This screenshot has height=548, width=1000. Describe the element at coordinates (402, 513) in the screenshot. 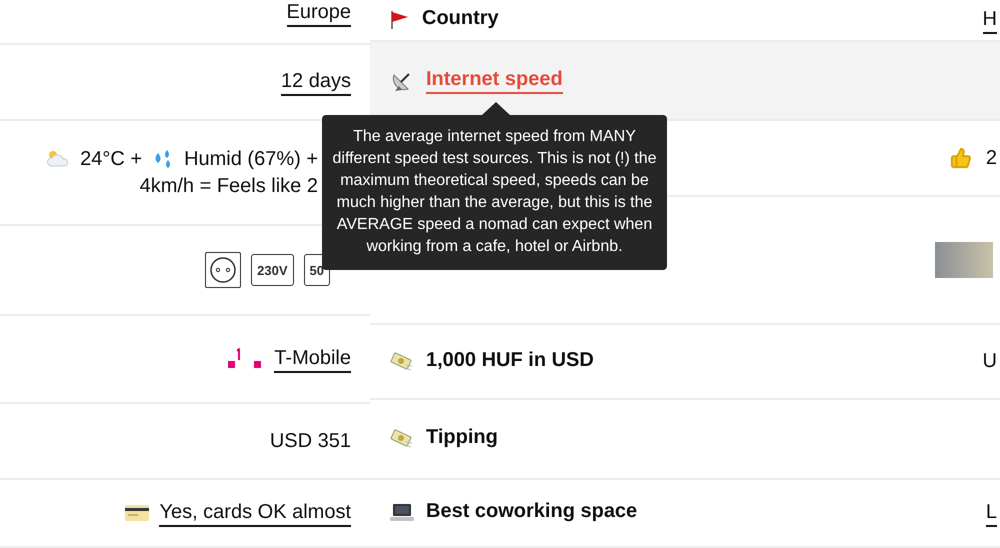

I see `laptop-icon` at that location.